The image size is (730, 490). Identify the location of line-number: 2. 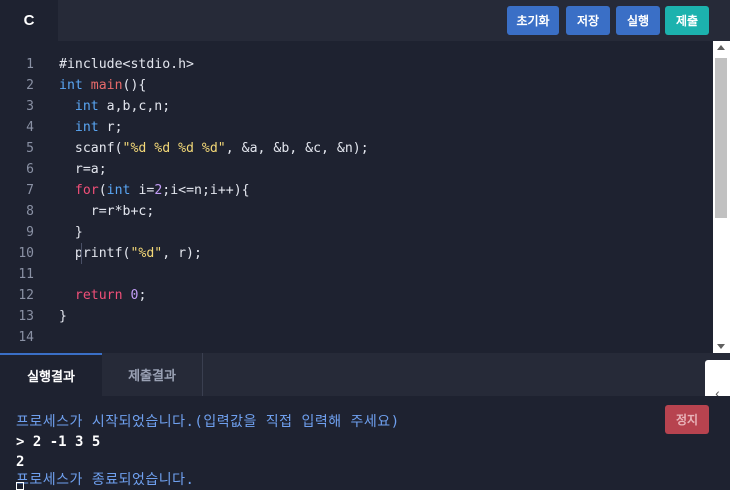
(30, 85).